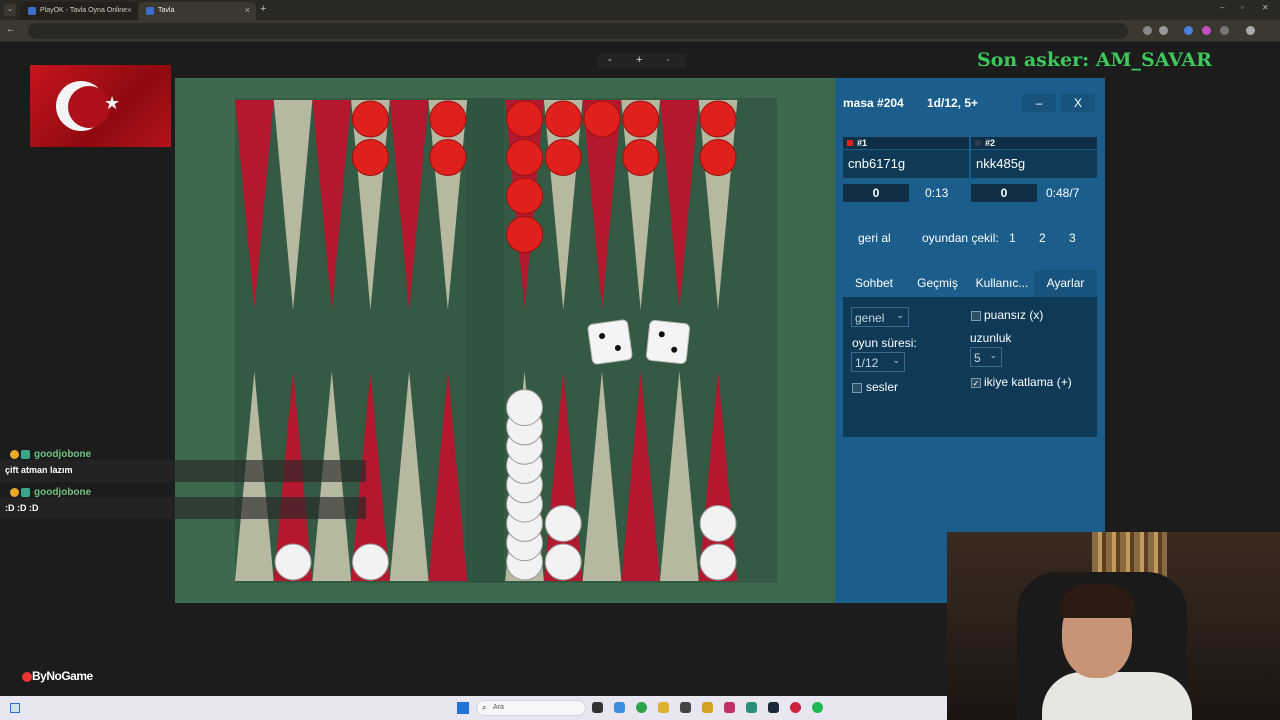 The height and width of the screenshot is (720, 1280). I want to click on close-table-button: X, so click(1078, 103).